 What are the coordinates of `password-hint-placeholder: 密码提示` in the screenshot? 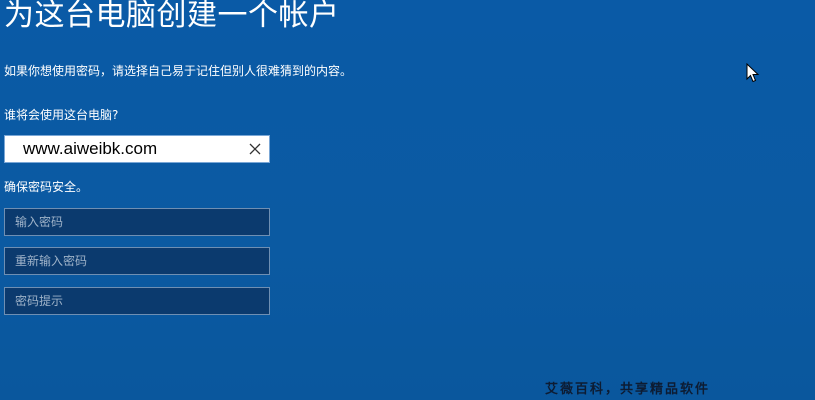 It's located at (39, 301).